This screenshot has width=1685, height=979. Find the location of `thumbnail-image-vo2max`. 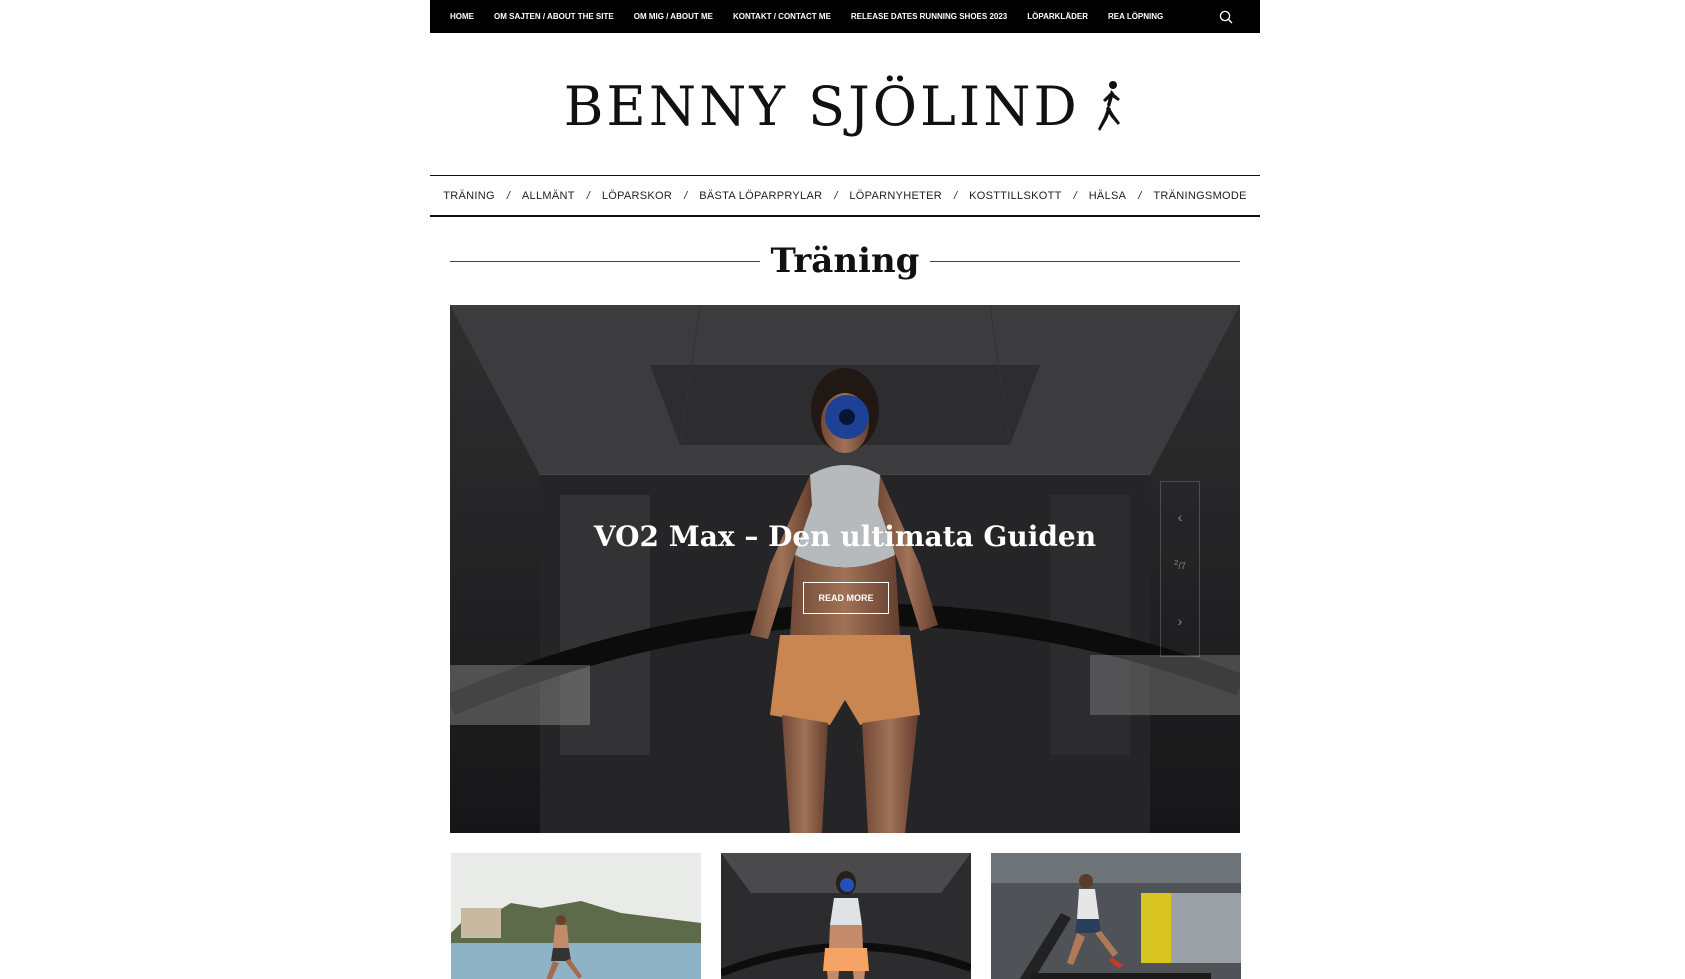

thumbnail-image-vo2max is located at coordinates (846, 916).